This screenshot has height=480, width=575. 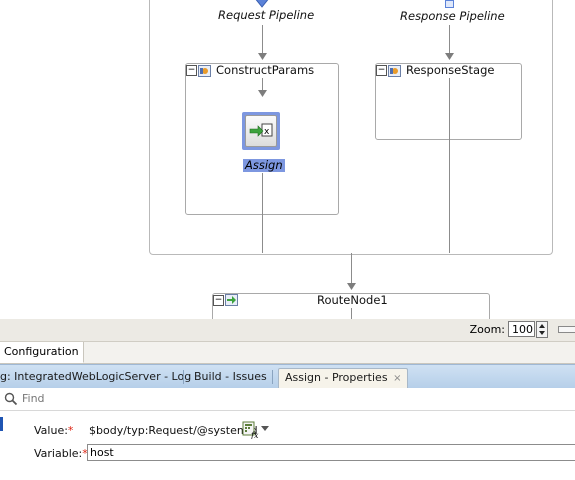 What do you see at coordinates (452, 16) in the screenshot?
I see `response-pipeline-label: Response Pipeline` at bounding box center [452, 16].